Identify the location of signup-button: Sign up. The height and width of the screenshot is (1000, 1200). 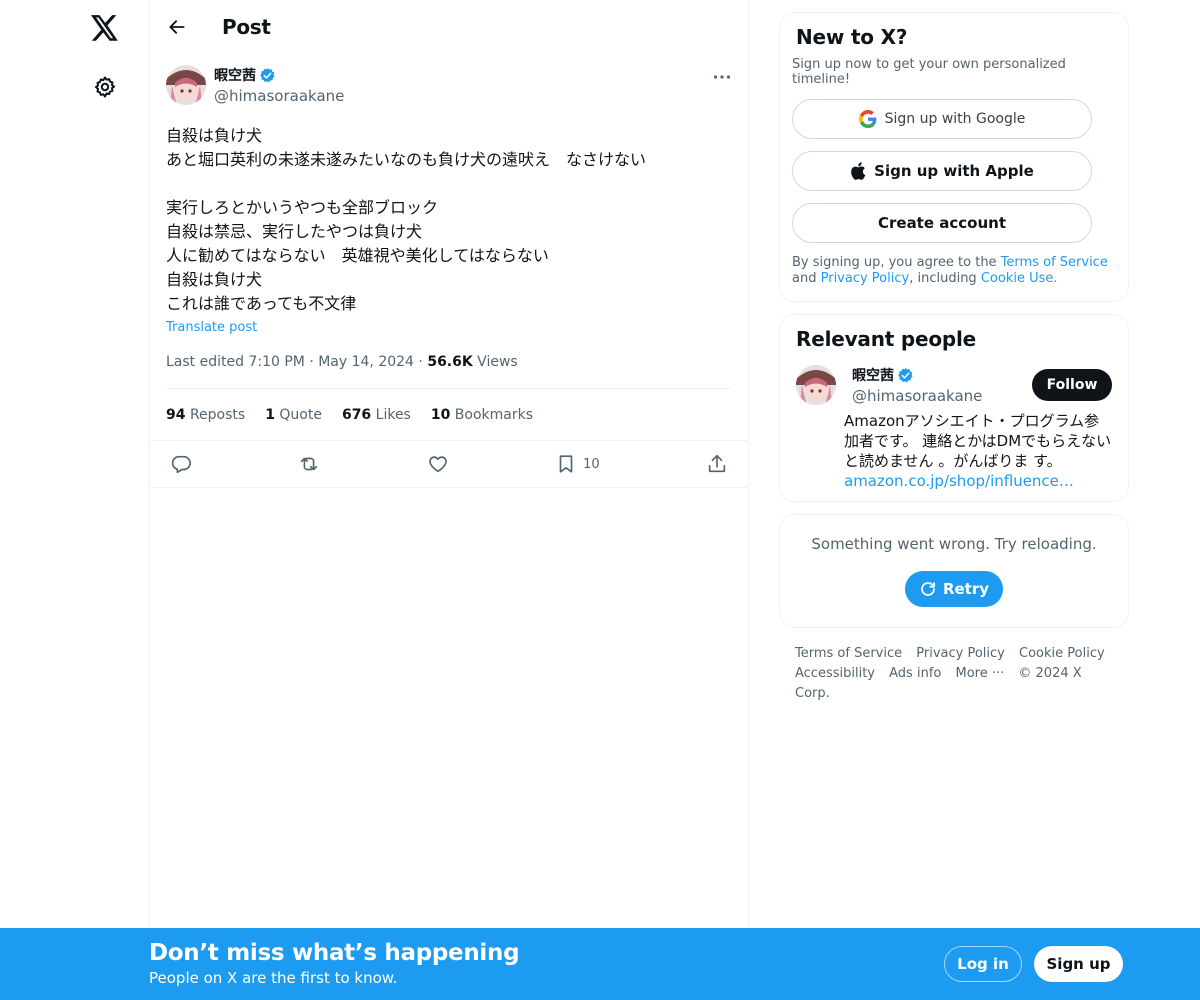
(1078, 964).